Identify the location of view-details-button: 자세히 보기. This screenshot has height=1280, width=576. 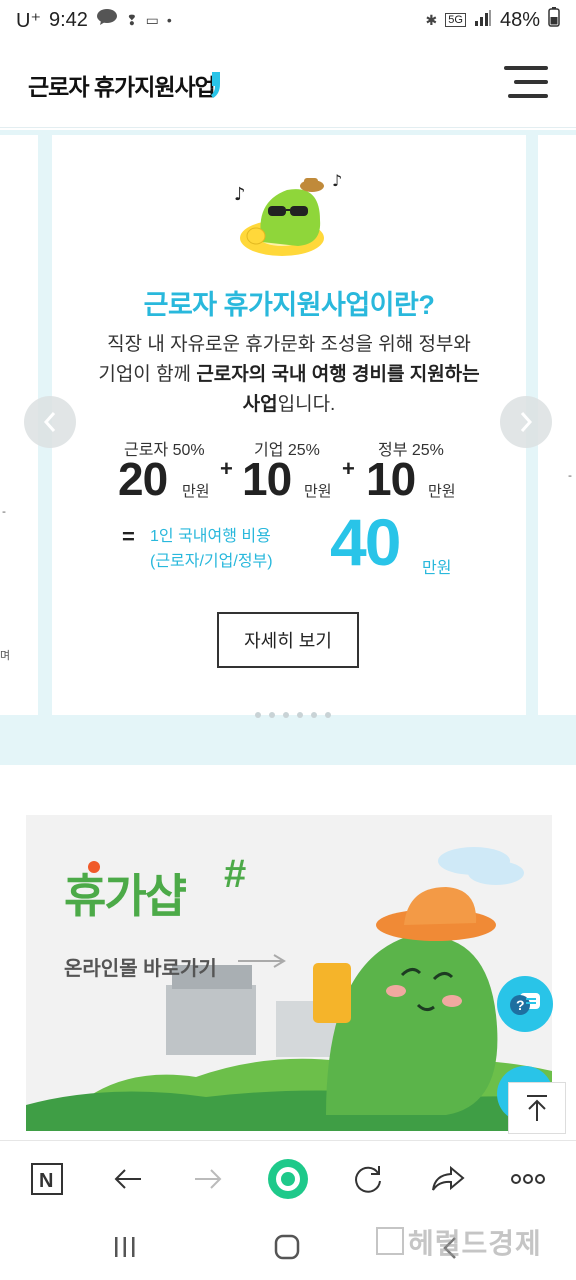
(288, 640).